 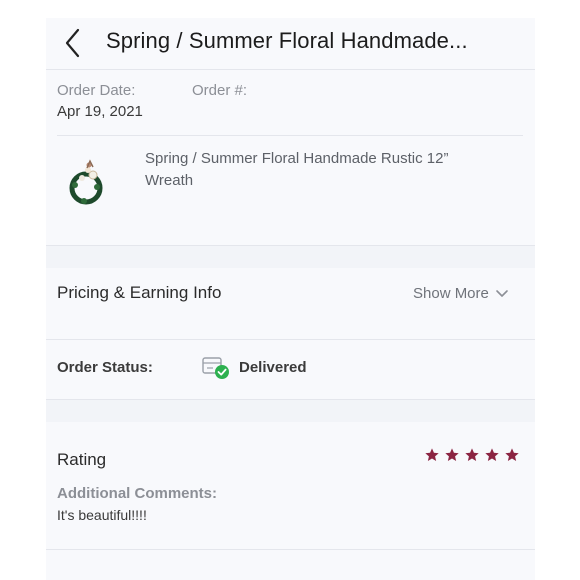 What do you see at coordinates (290, 69) in the screenshot?
I see `header-divider` at bounding box center [290, 69].